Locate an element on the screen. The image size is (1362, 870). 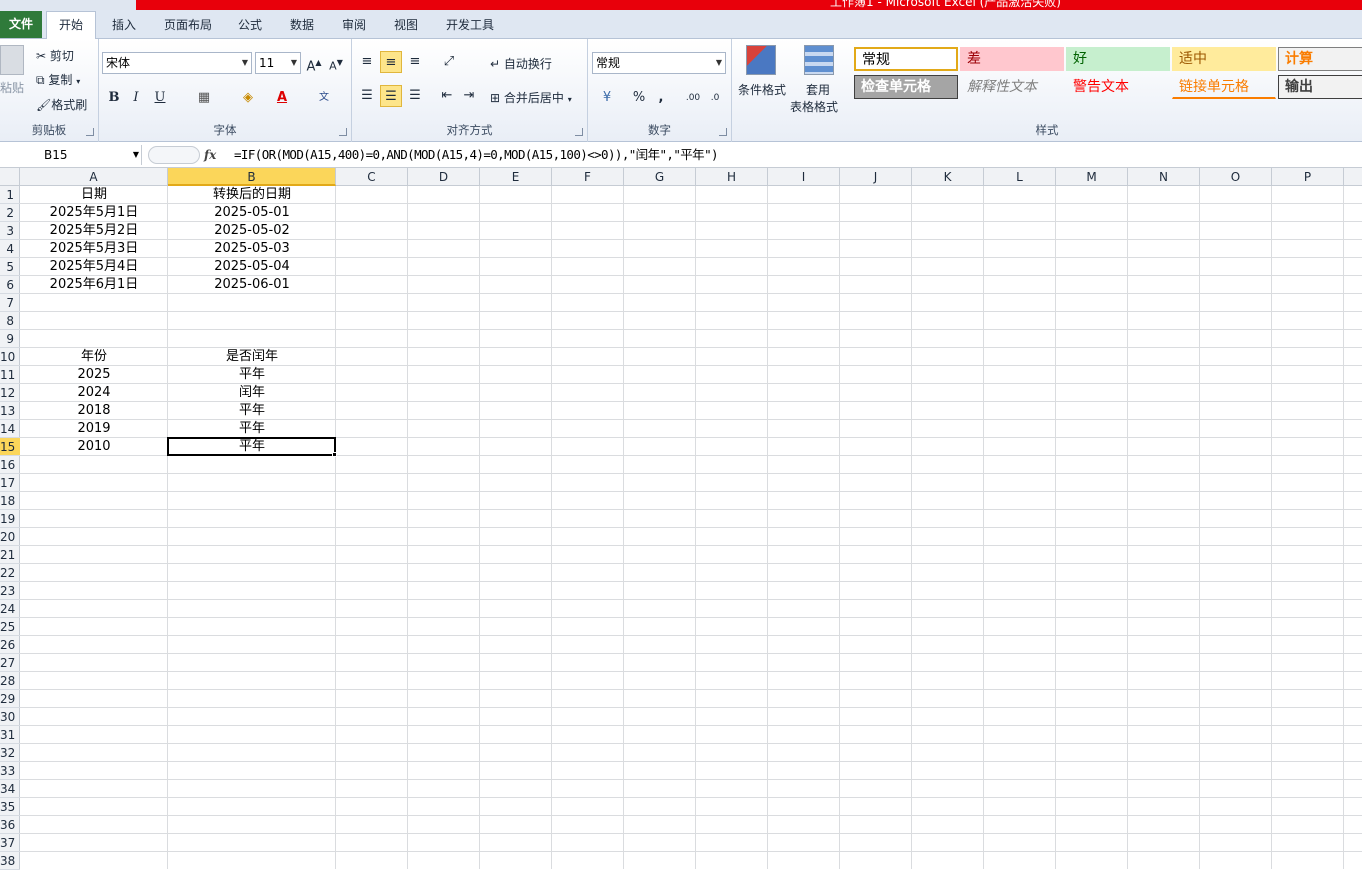
row-header-23: 23 is located at coordinates (10, 591).